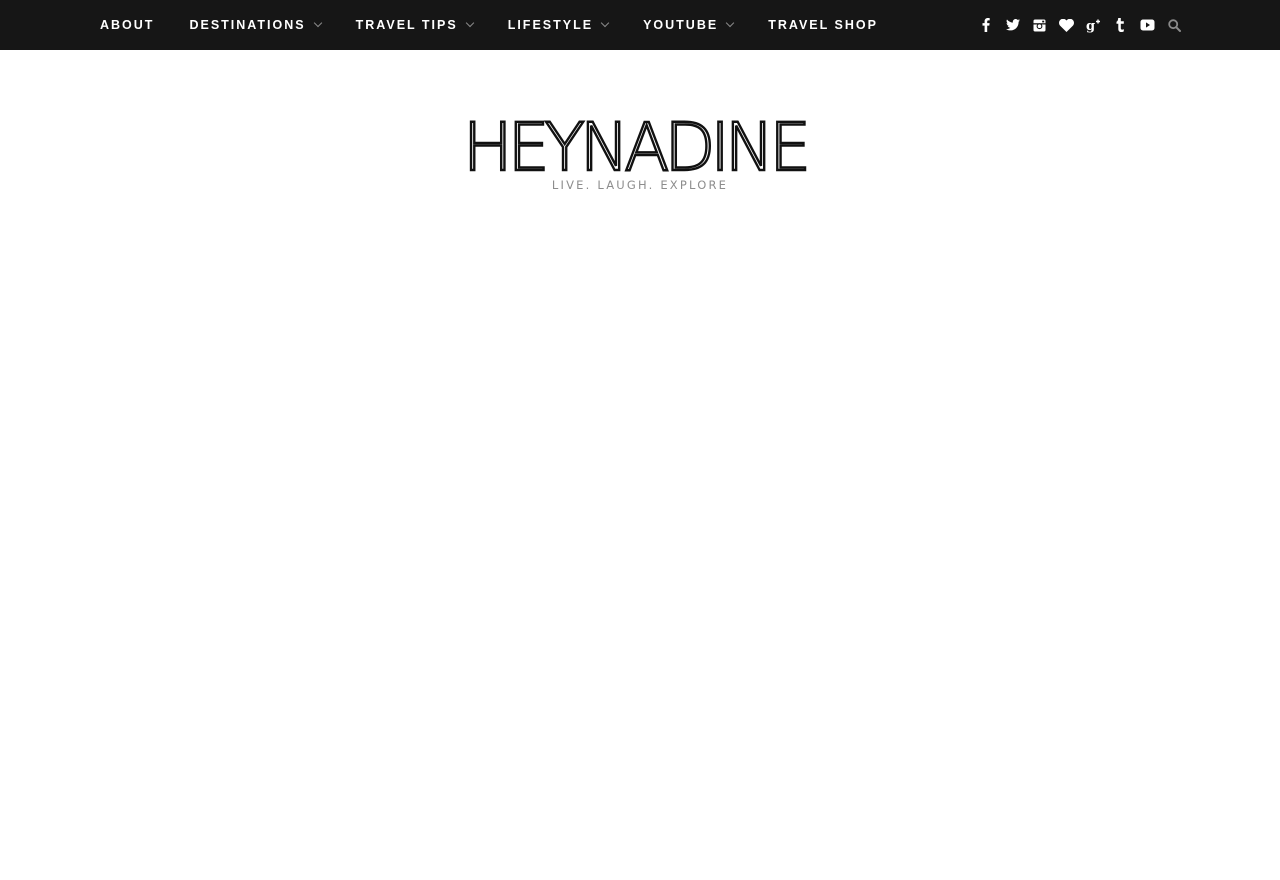  I want to click on logo-text: HEYNADINE, so click(640, 141).